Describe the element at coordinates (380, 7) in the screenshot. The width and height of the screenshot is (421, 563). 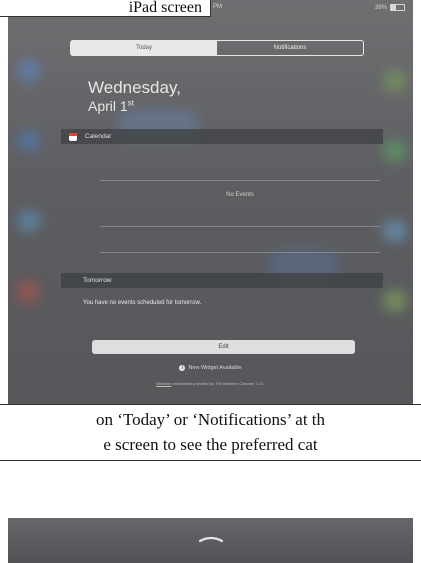
I see `battery-percent: 38%` at that location.